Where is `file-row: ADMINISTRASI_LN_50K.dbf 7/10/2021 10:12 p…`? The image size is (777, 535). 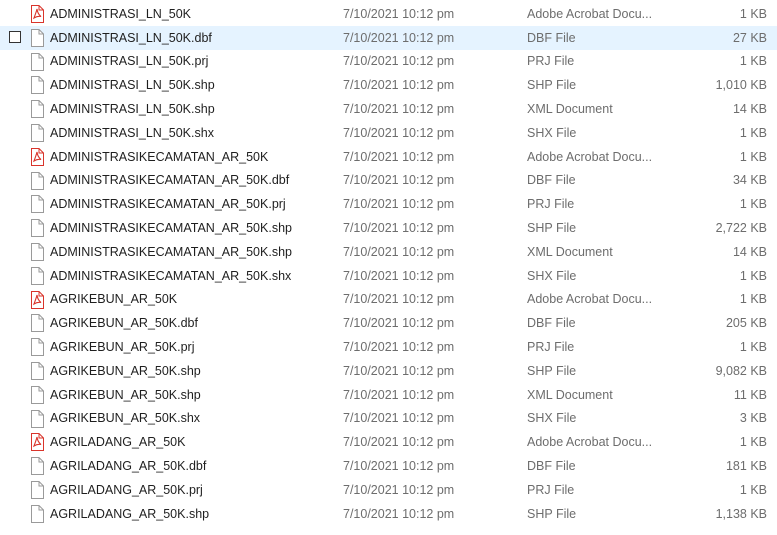 file-row: ADMINISTRASI_LN_50K.dbf 7/10/2021 10:12 p… is located at coordinates (388, 37).